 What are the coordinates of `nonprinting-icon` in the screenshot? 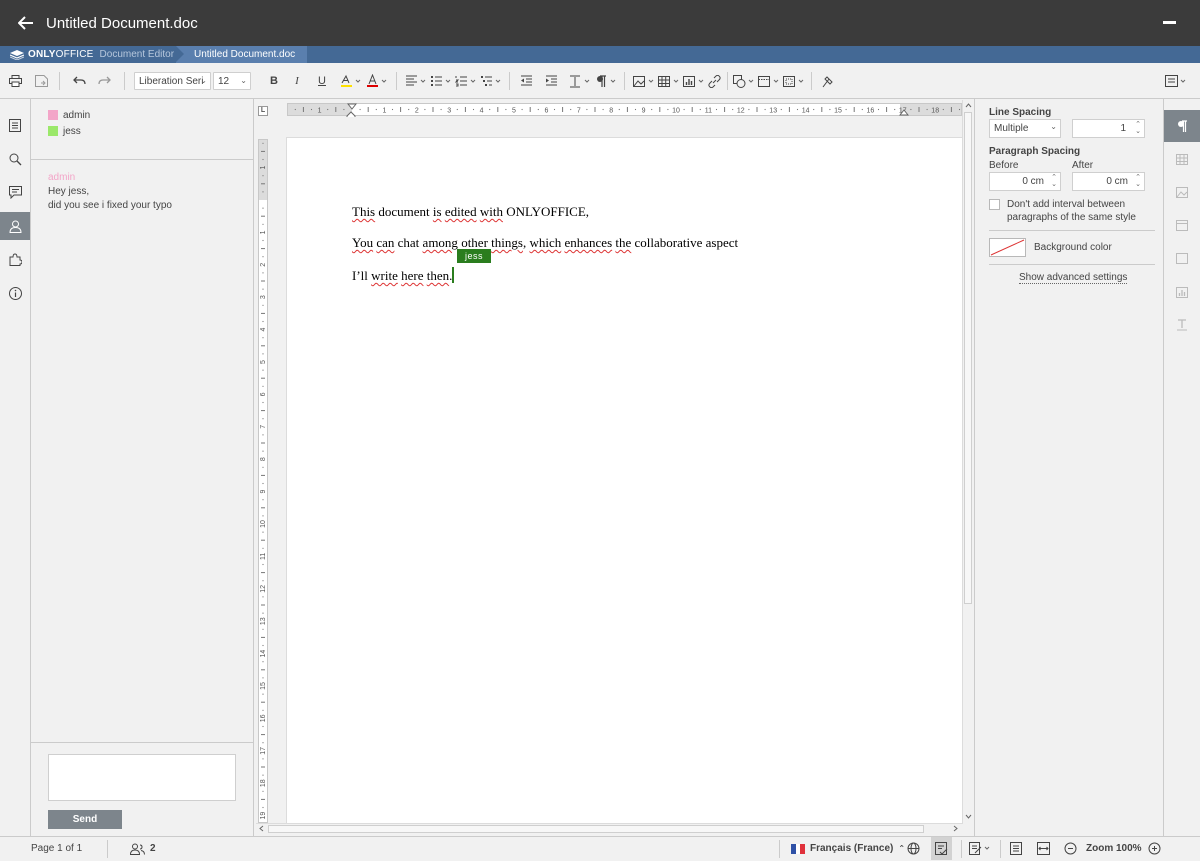 It's located at (606, 81).